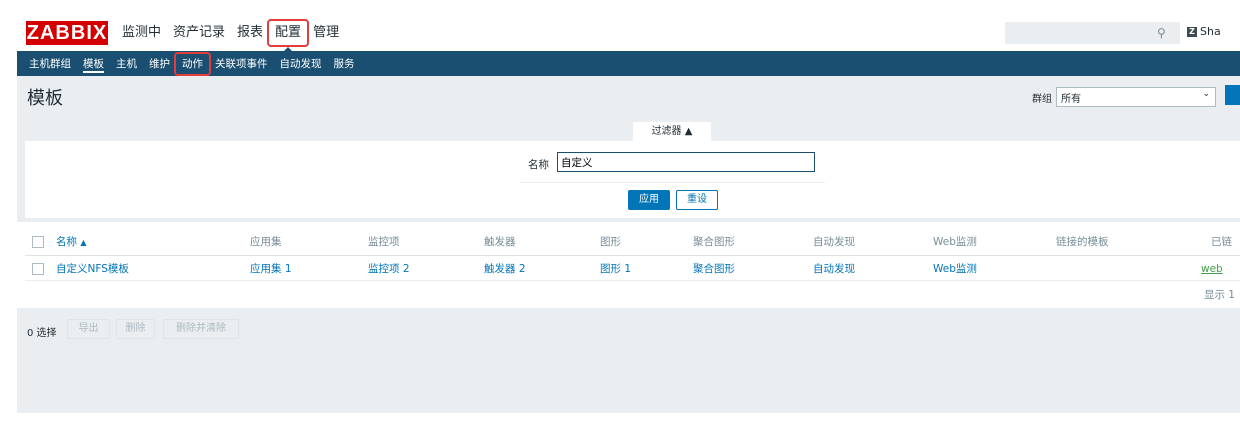 The width and height of the screenshot is (1240, 429). Describe the element at coordinates (250, 33) in the screenshot. I see `menu-reports: 报表` at that location.